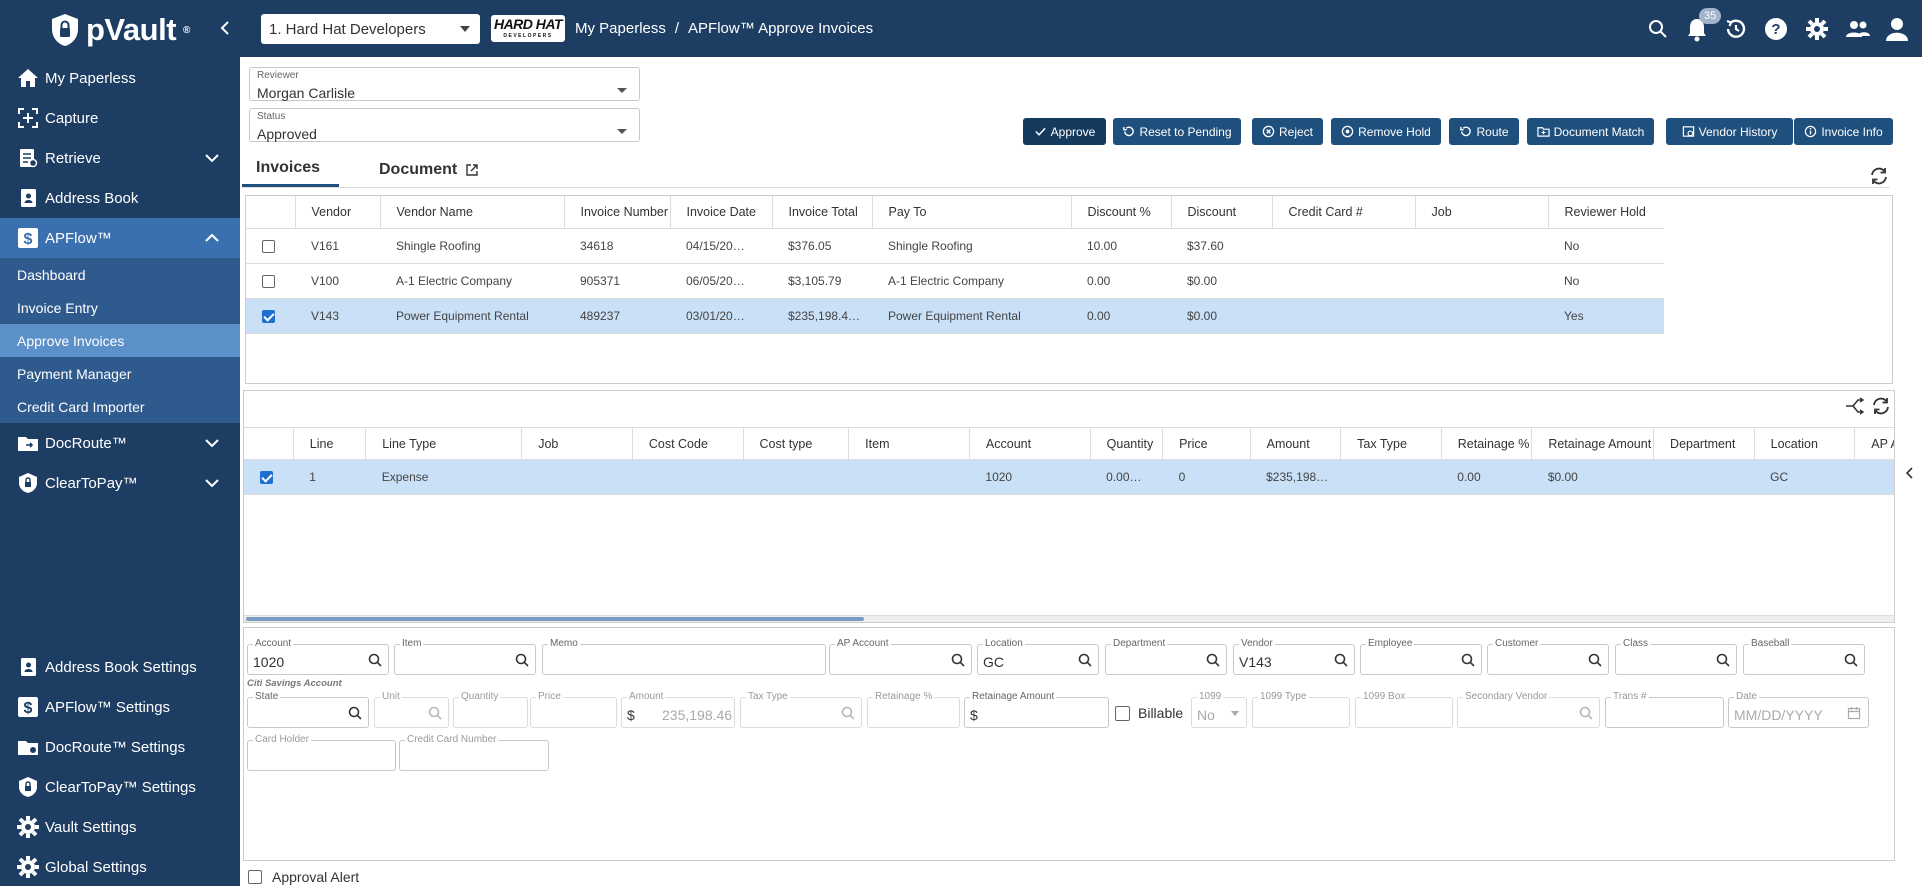 This screenshot has height=887, width=1922. Describe the element at coordinates (1897, 29) in the screenshot. I see `profile-icon` at that location.